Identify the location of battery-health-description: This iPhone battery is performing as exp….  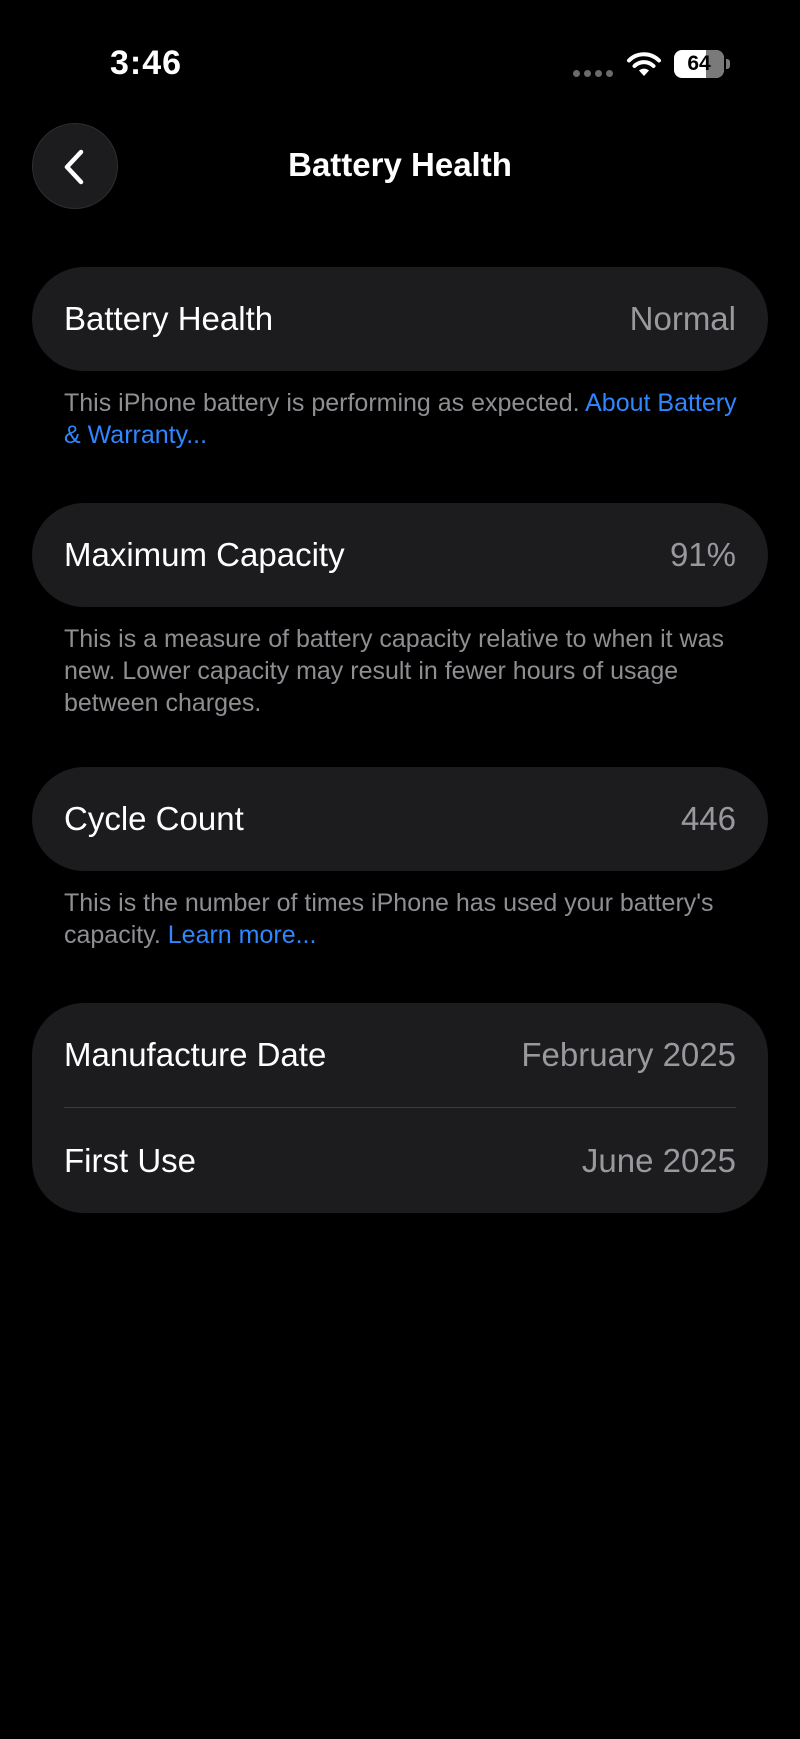
(322, 403).